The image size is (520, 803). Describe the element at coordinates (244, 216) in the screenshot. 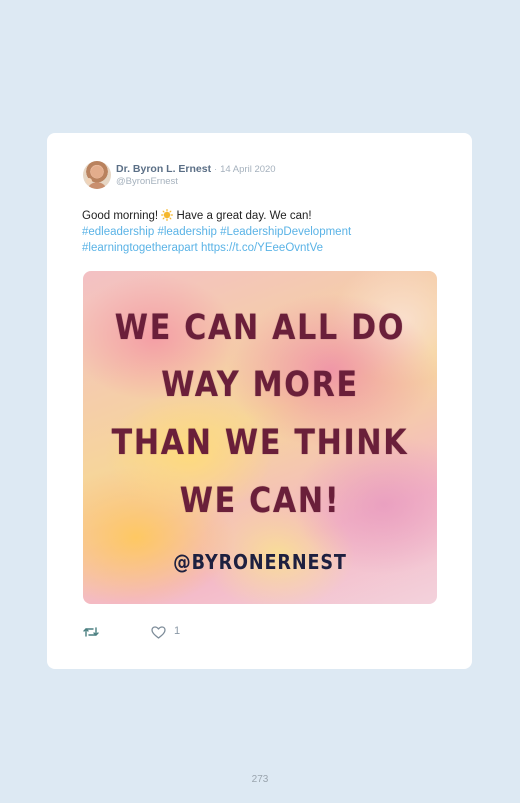

I see `tweet-text-rest: Have a great day. We can!` at that location.